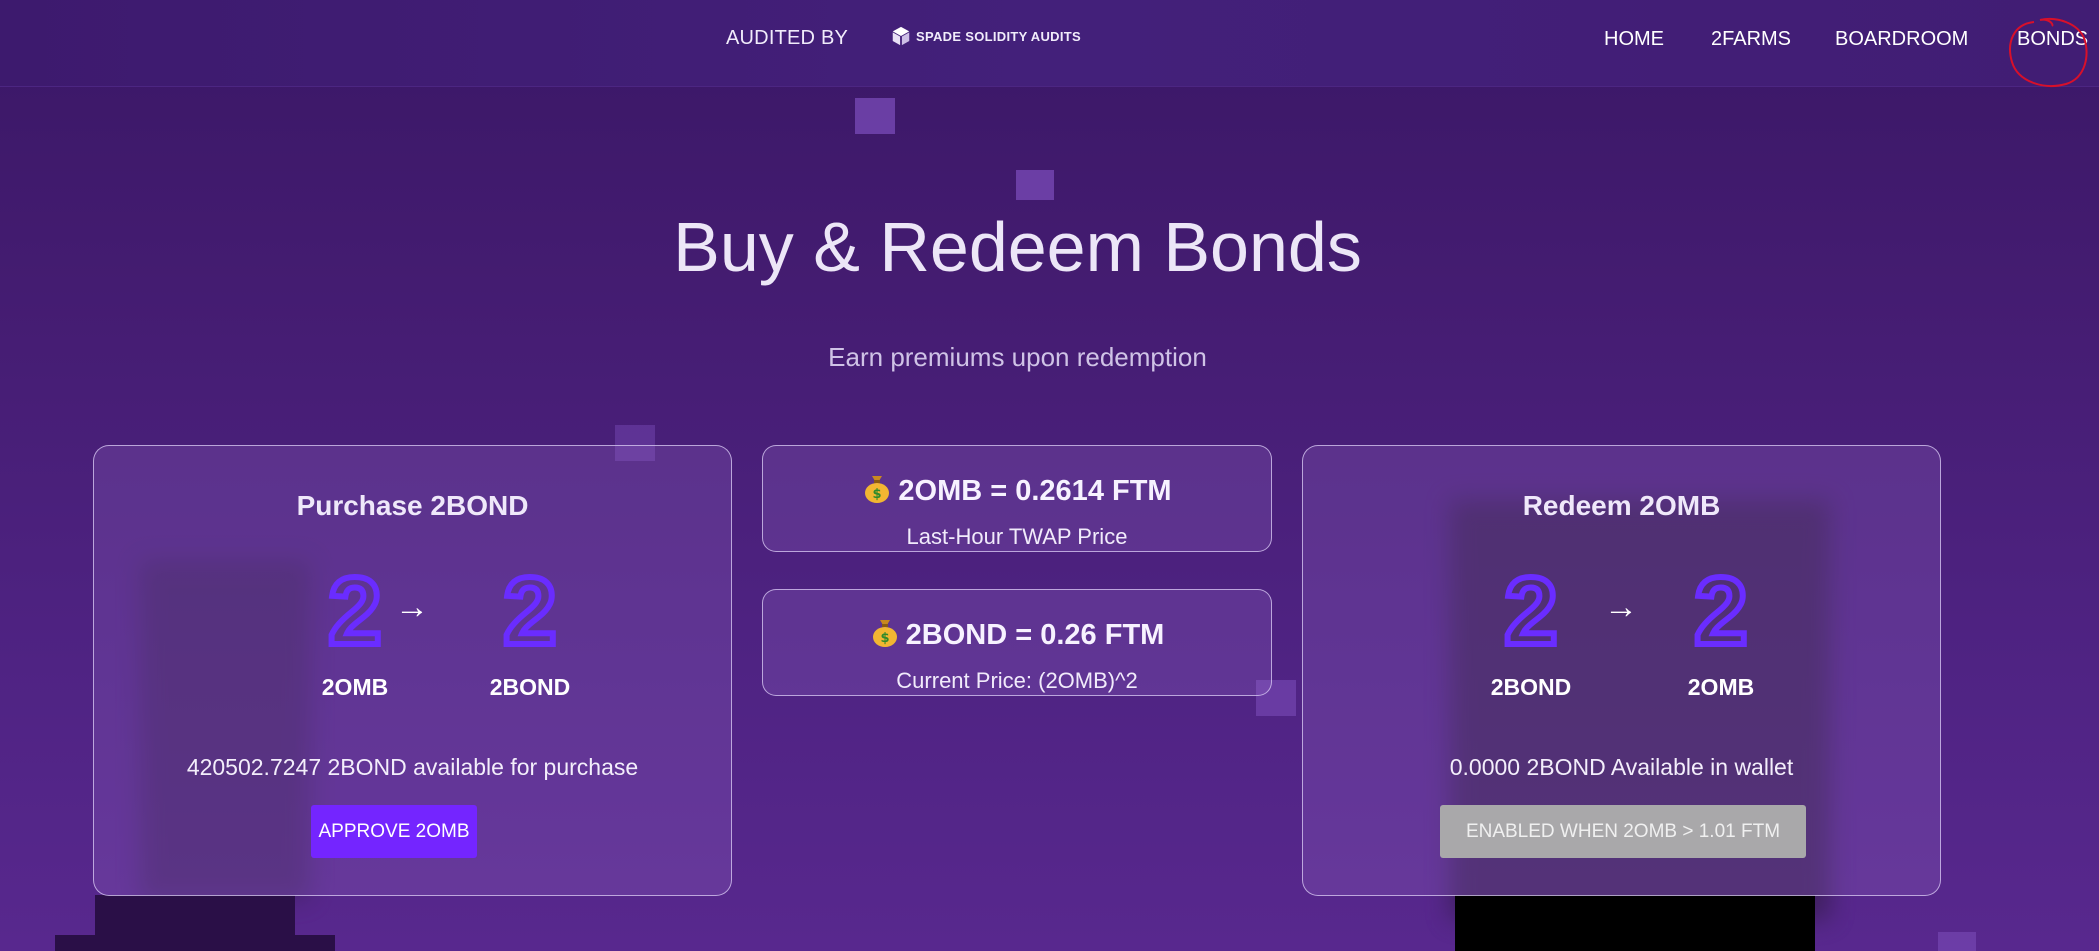 Image resolution: width=2099 pixels, height=951 pixels. What do you see at coordinates (1017, 357) in the screenshot?
I see `page-subtitle: Earn premiums upon redemption` at bounding box center [1017, 357].